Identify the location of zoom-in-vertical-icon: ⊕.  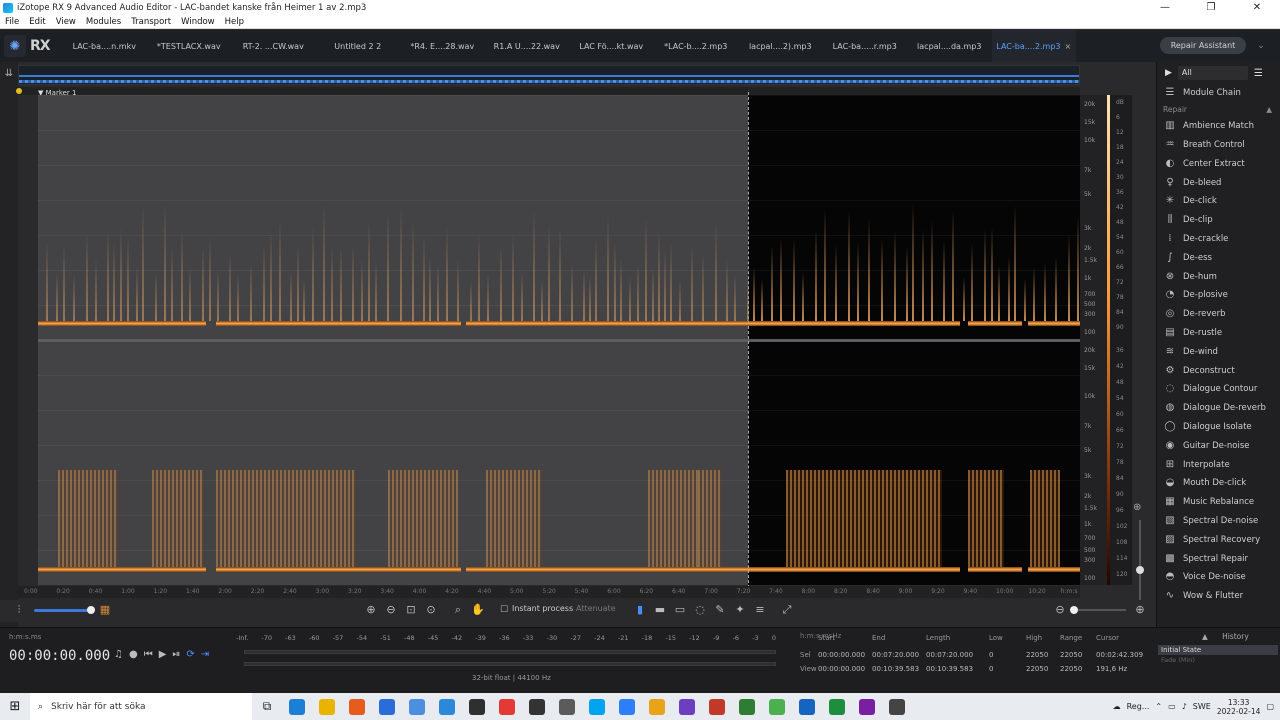
(1140, 507).